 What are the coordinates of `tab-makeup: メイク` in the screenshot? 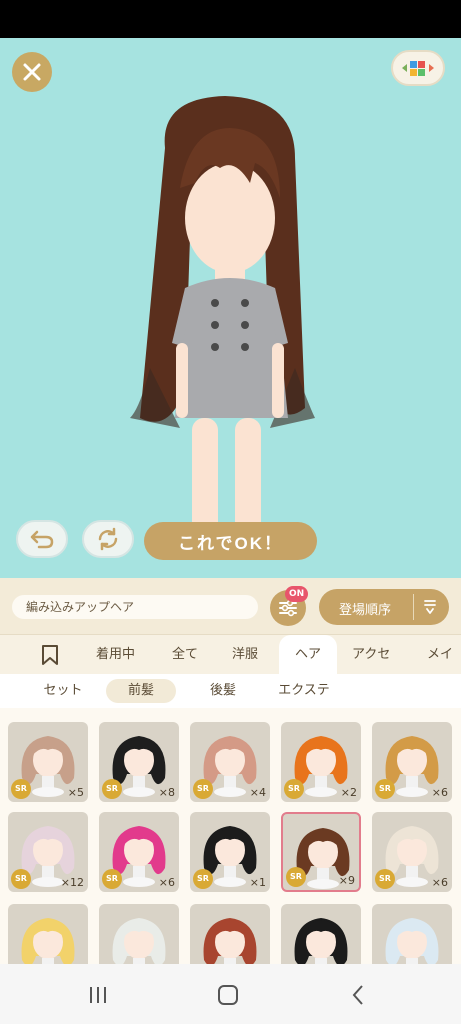 It's located at (444, 654).